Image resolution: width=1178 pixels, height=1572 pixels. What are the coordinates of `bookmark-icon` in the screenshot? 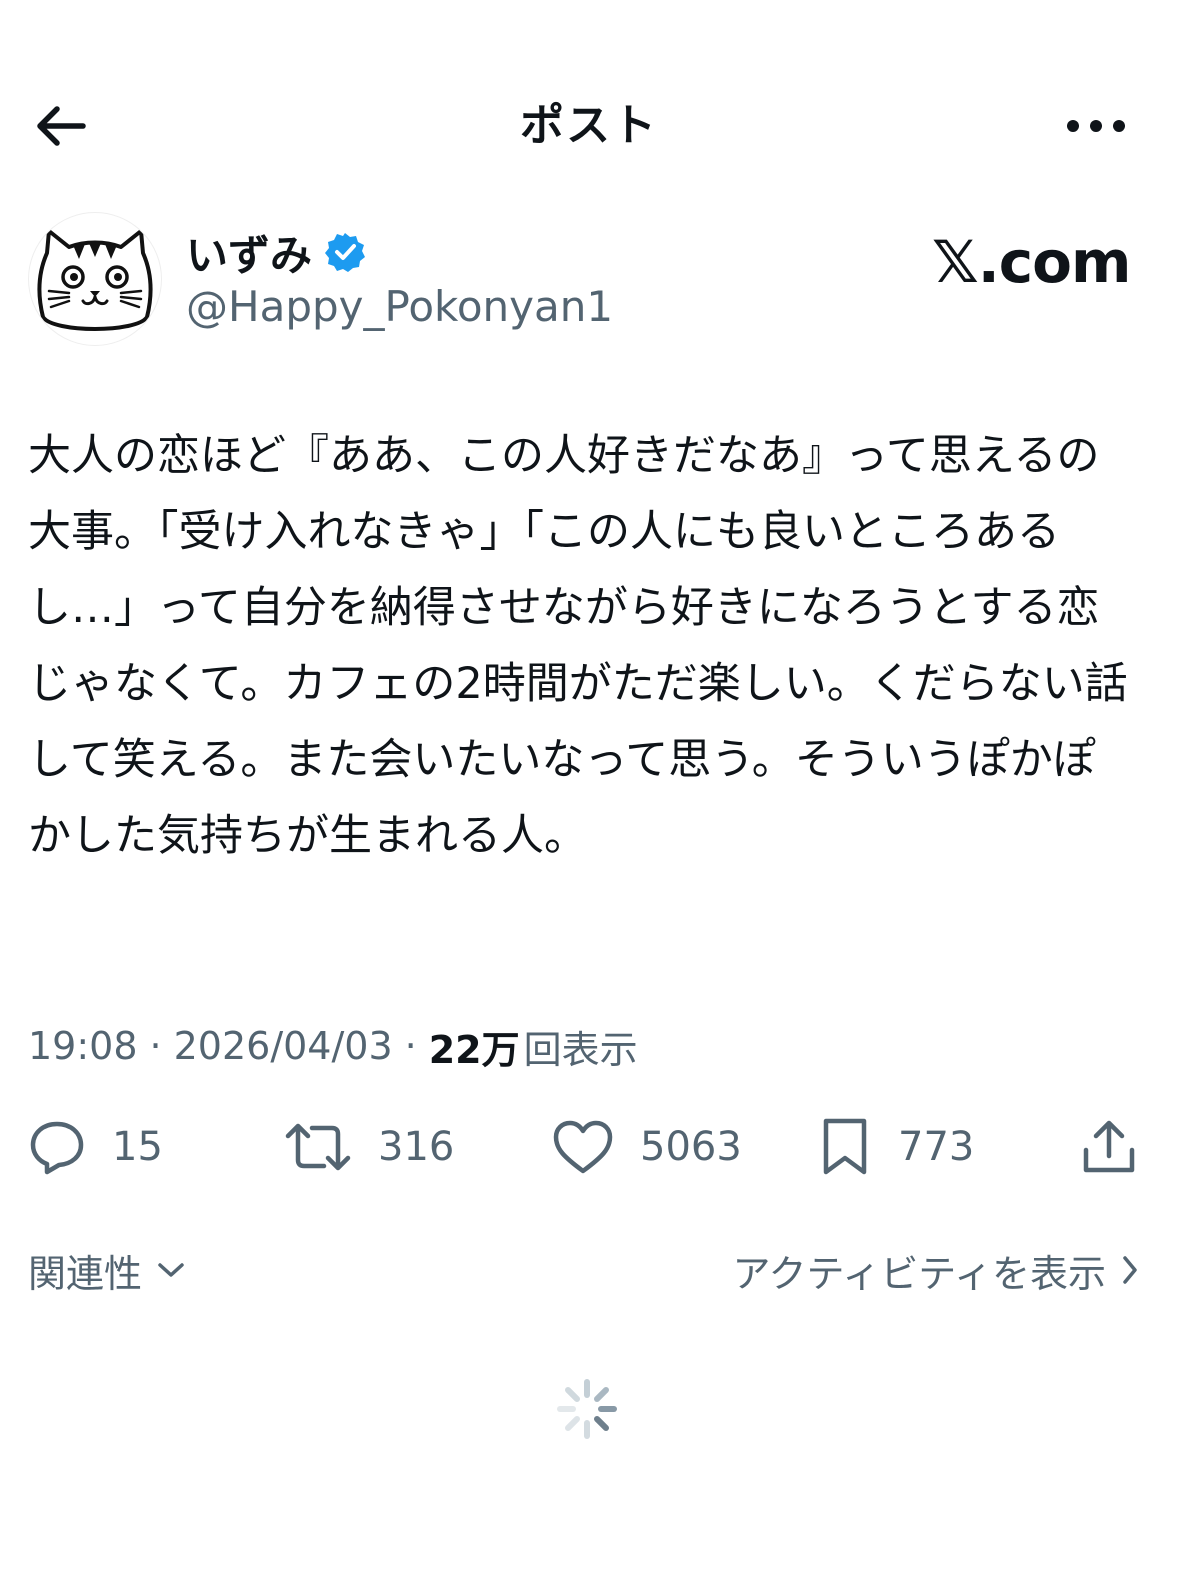 It's located at (845, 1146).